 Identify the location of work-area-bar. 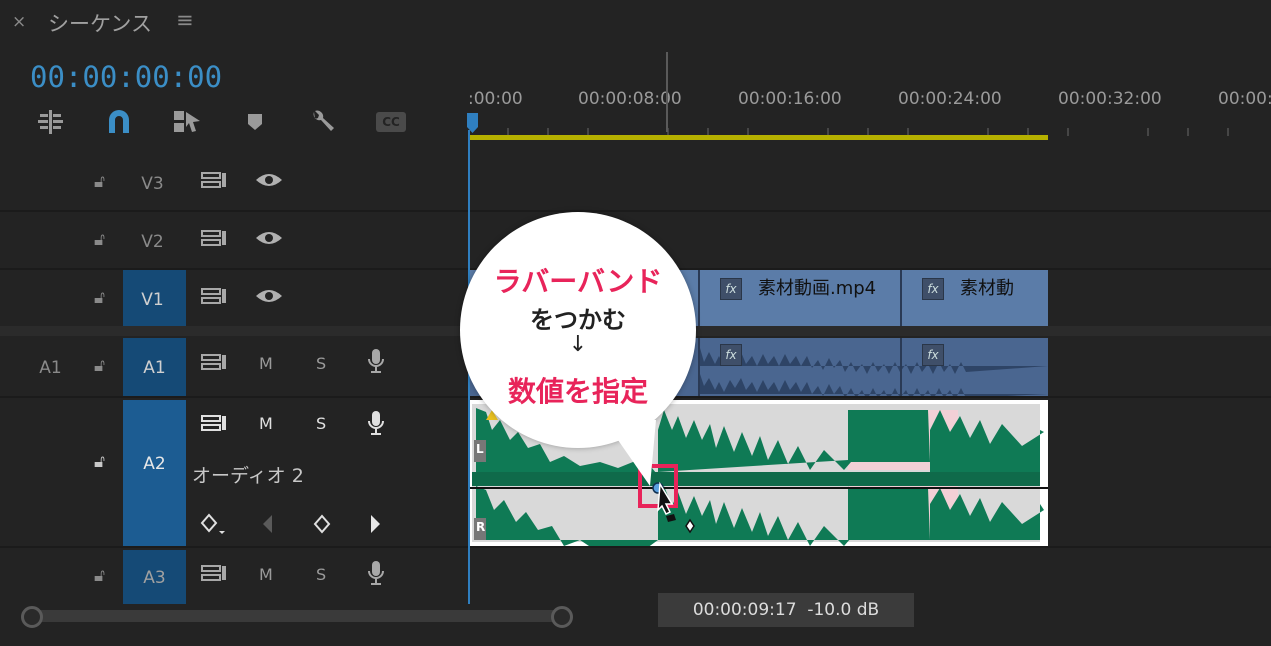
(758, 137).